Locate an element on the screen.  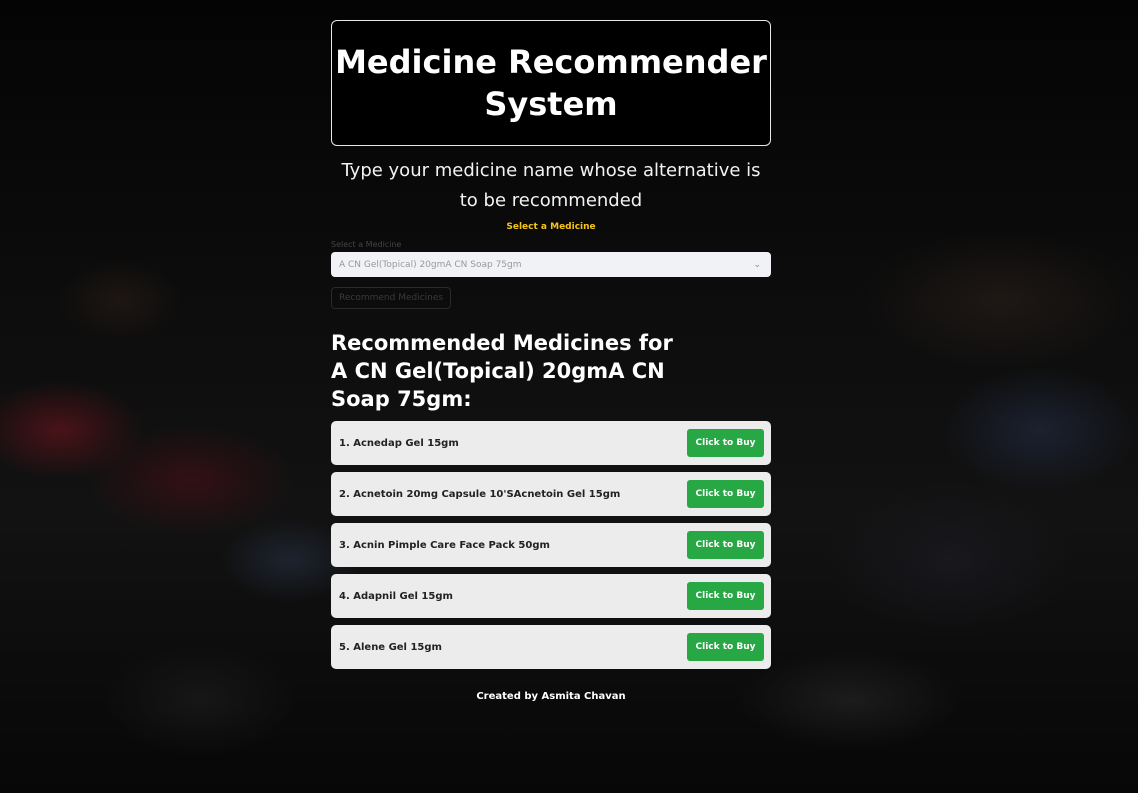
recommend-button: Recommend Medicines is located at coordinates (391, 298).